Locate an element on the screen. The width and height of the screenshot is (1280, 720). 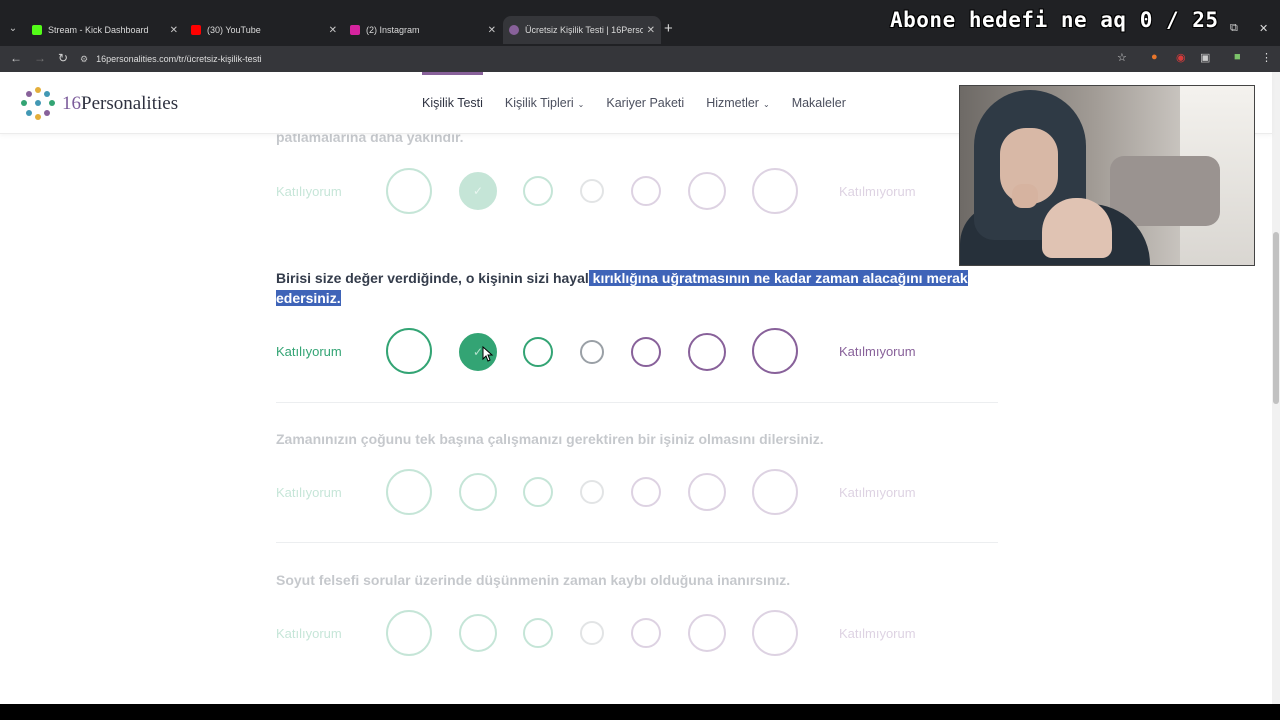
forward-icon: → is located at coordinates (40, 58).